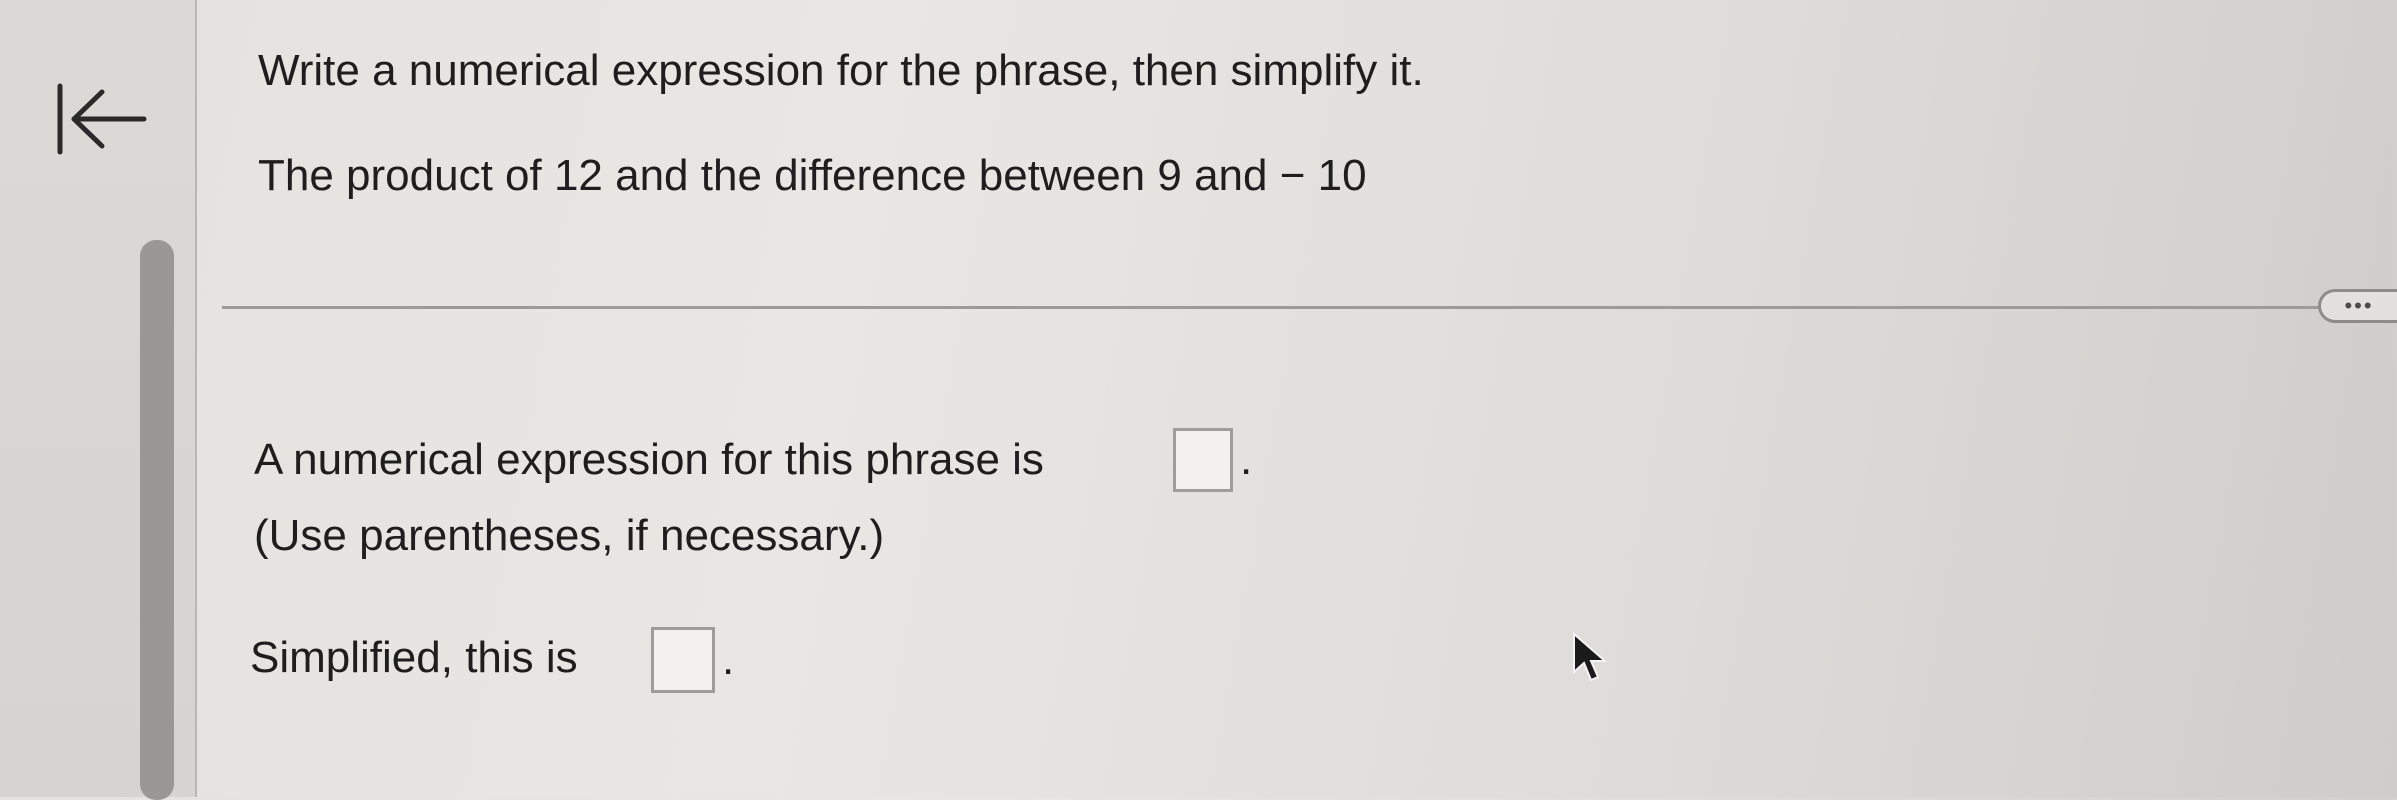 The height and width of the screenshot is (800, 2397). Describe the element at coordinates (1203, 460) in the screenshot. I see `expression-answer-box` at that location.